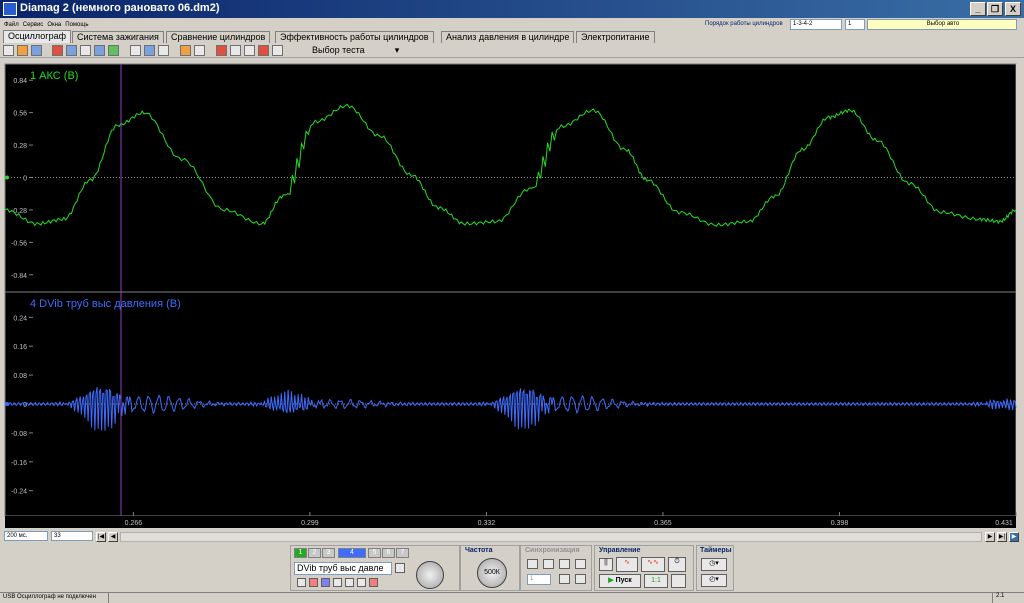 This screenshot has height=603, width=1024. What do you see at coordinates (185, 50) in the screenshot?
I see `person-icon` at bounding box center [185, 50].